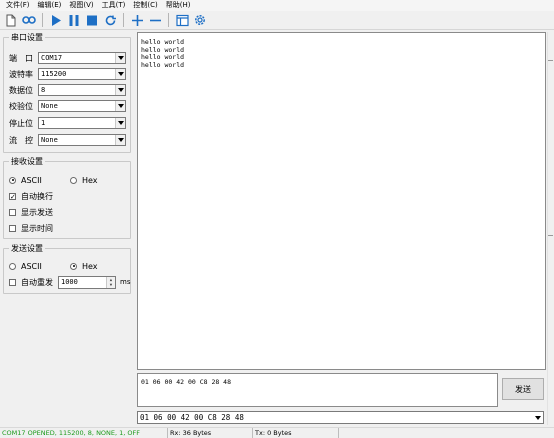  What do you see at coordinates (27, 248) in the screenshot?
I see `send-settings-title: 发送设置` at bounding box center [27, 248].